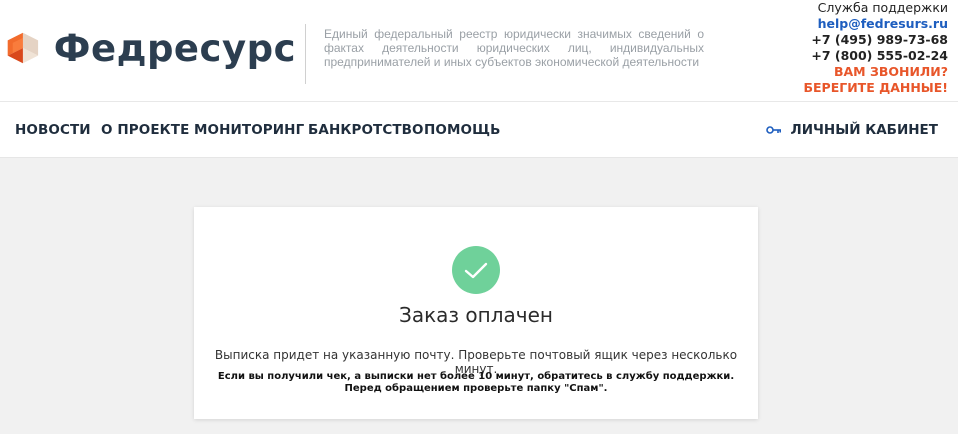  What do you see at coordinates (305, 54) in the screenshot?
I see `header-divider` at bounding box center [305, 54].